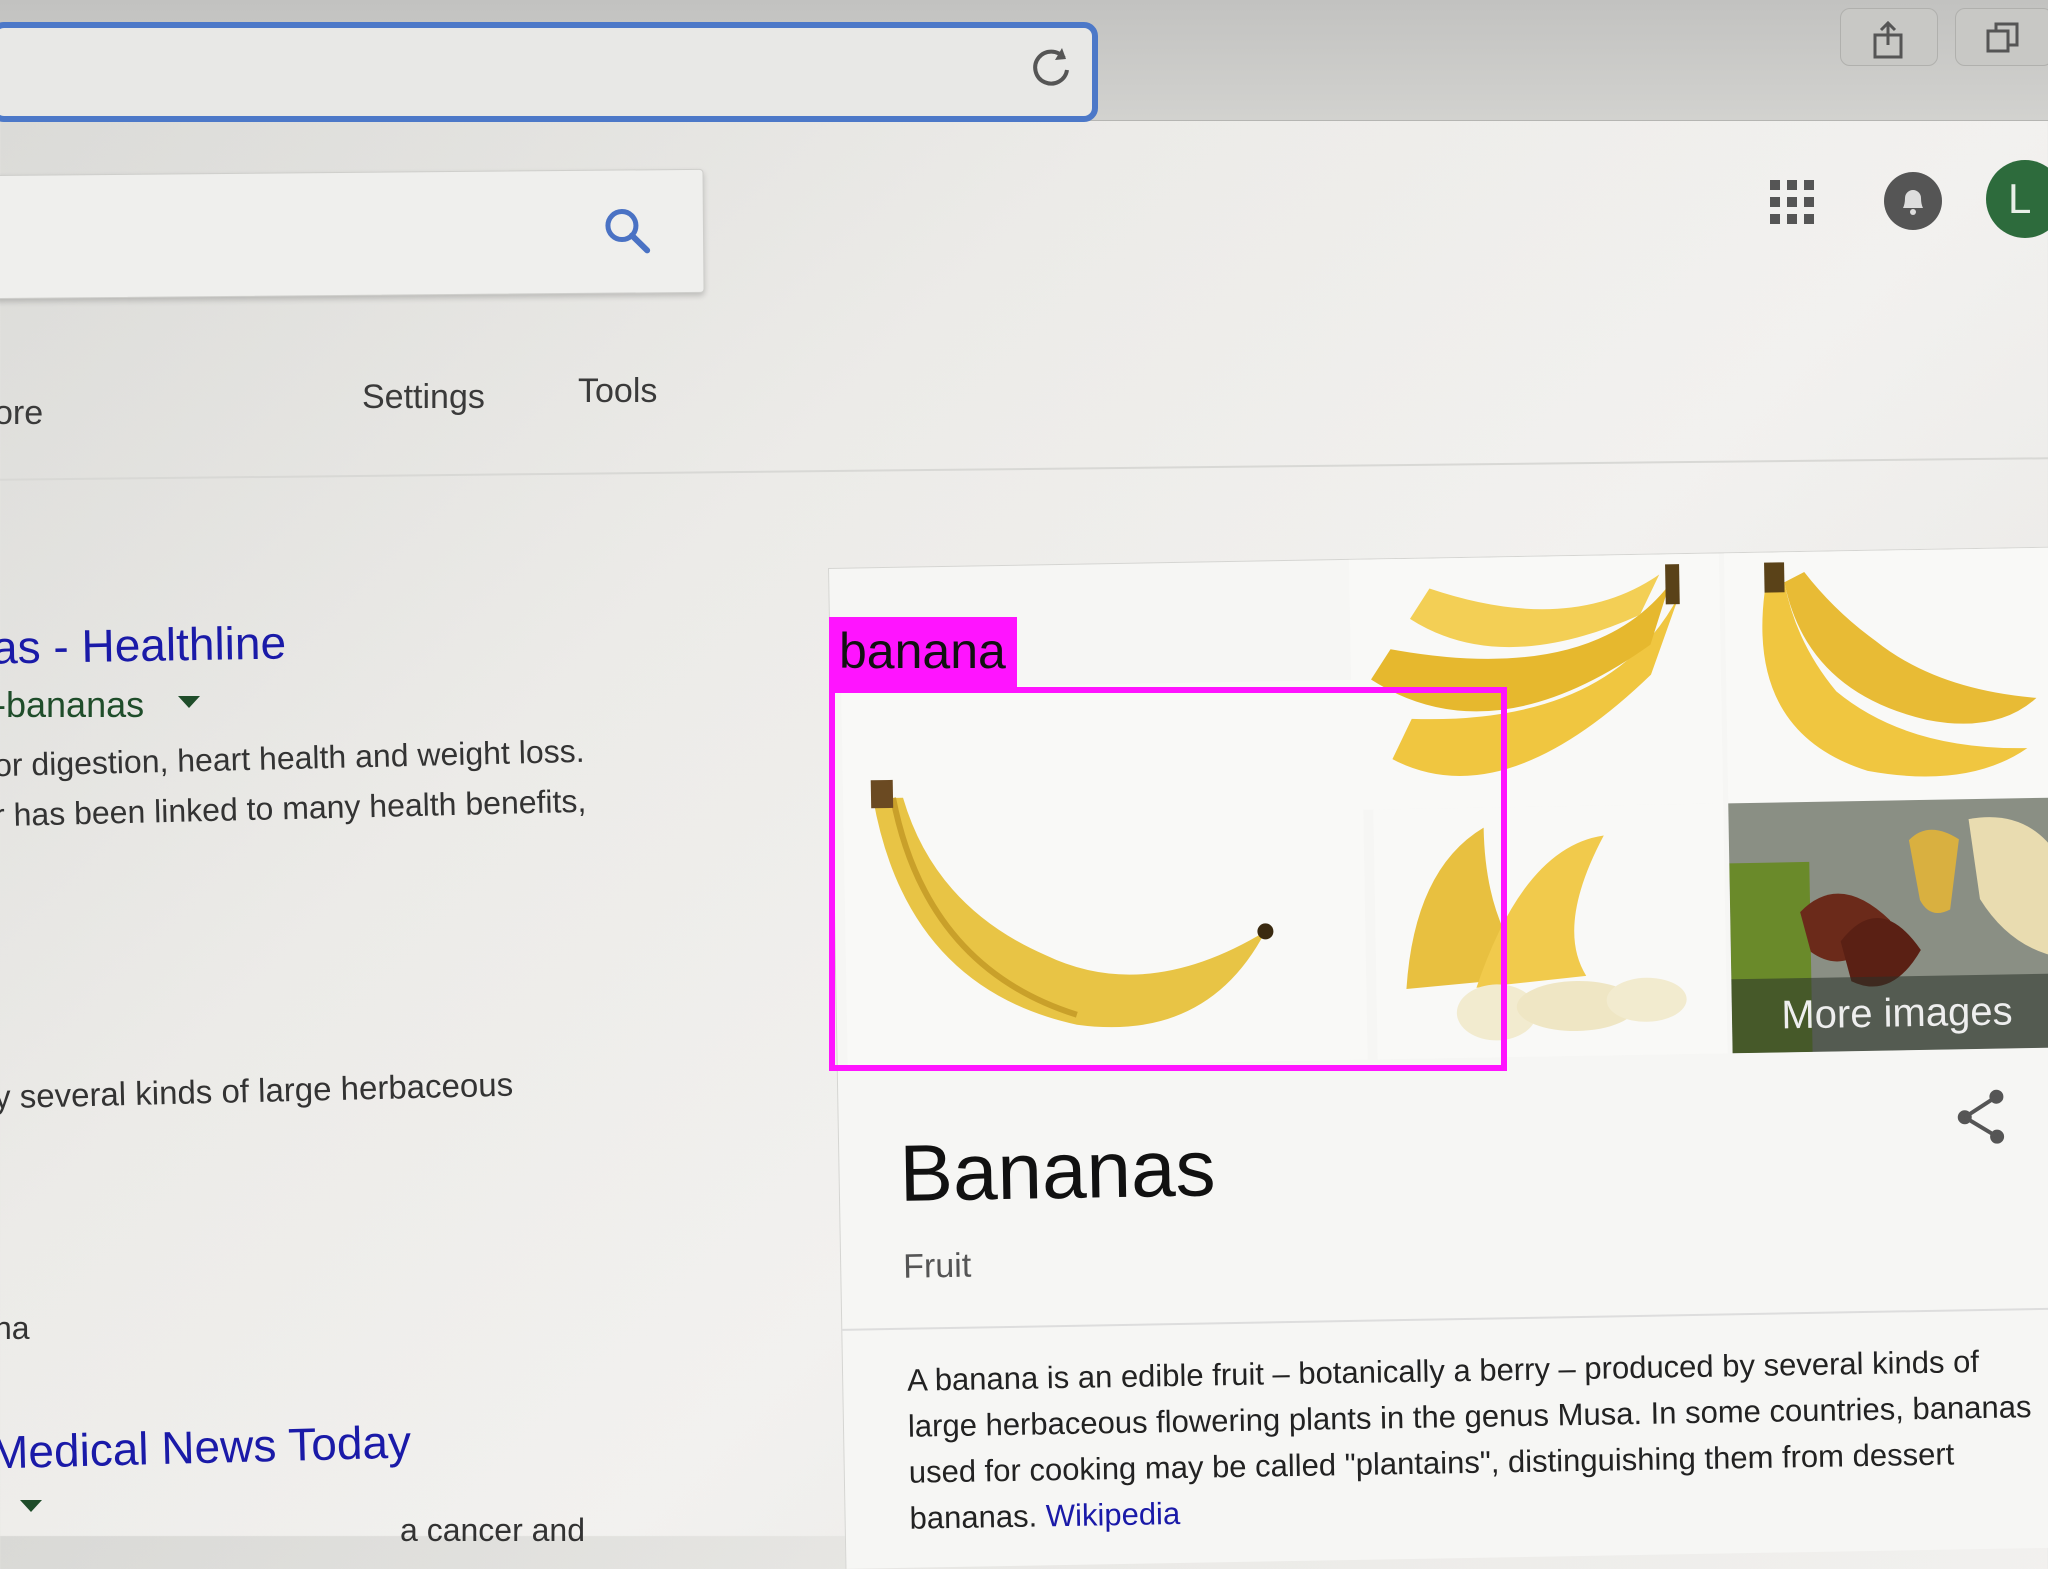 The width and height of the screenshot is (2048, 1569). Describe the element at coordinates (1899, 669) in the screenshot. I see `banana-bunch-icon` at that location.